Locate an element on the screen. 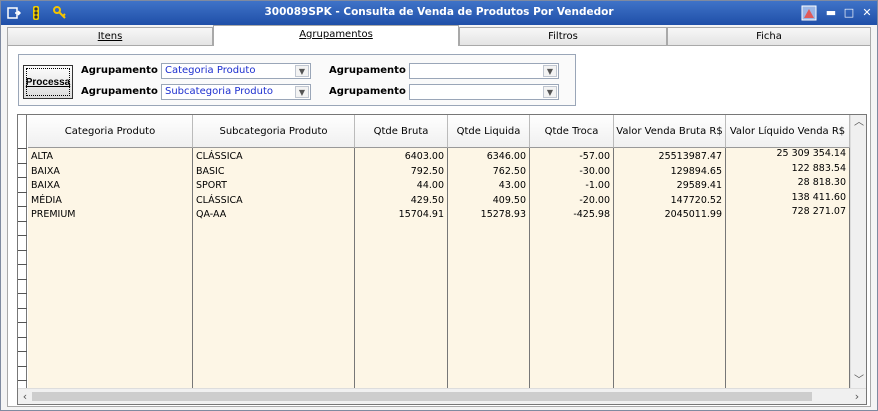  tab-bar: Itens Agrupamentos Filtros Ficha is located at coordinates (439, 35).